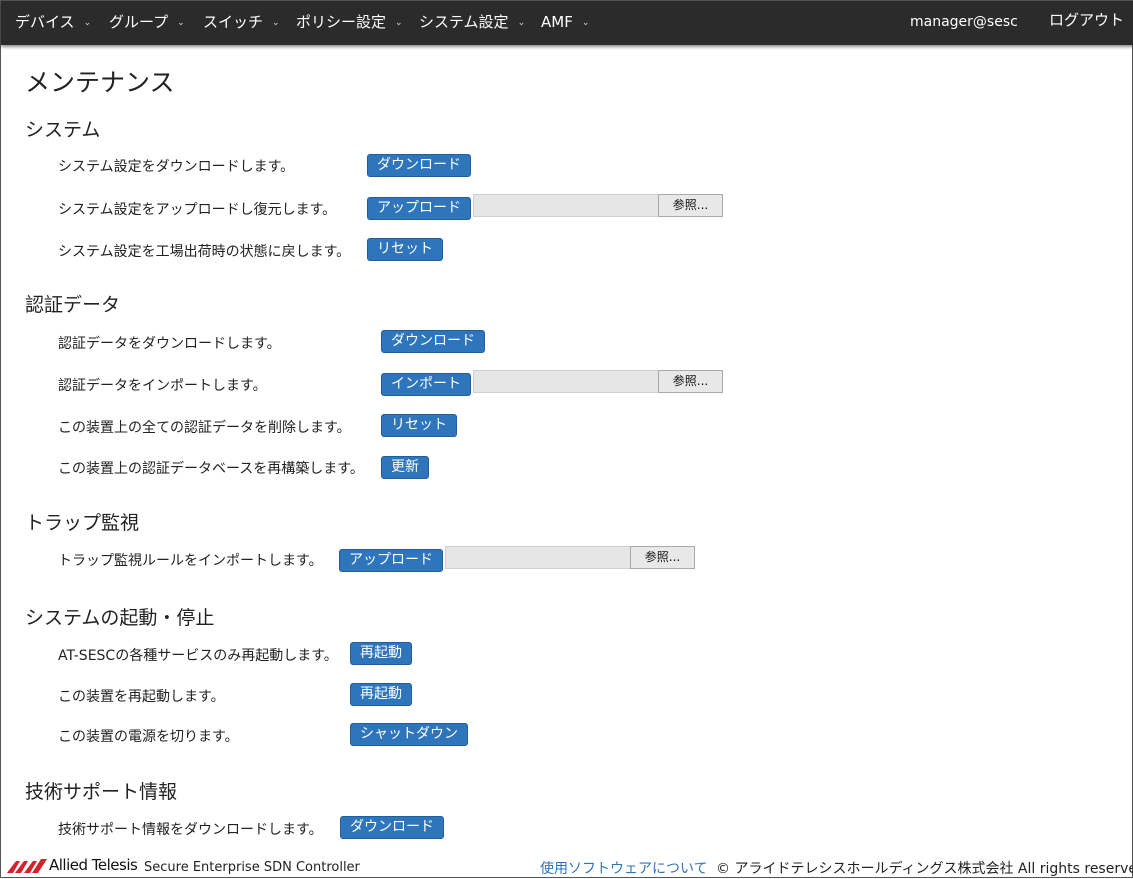  Describe the element at coordinates (190, 561) in the screenshot. I see `row-label-import-trap-rules: トラップ監視ルールをインポートします。` at that location.